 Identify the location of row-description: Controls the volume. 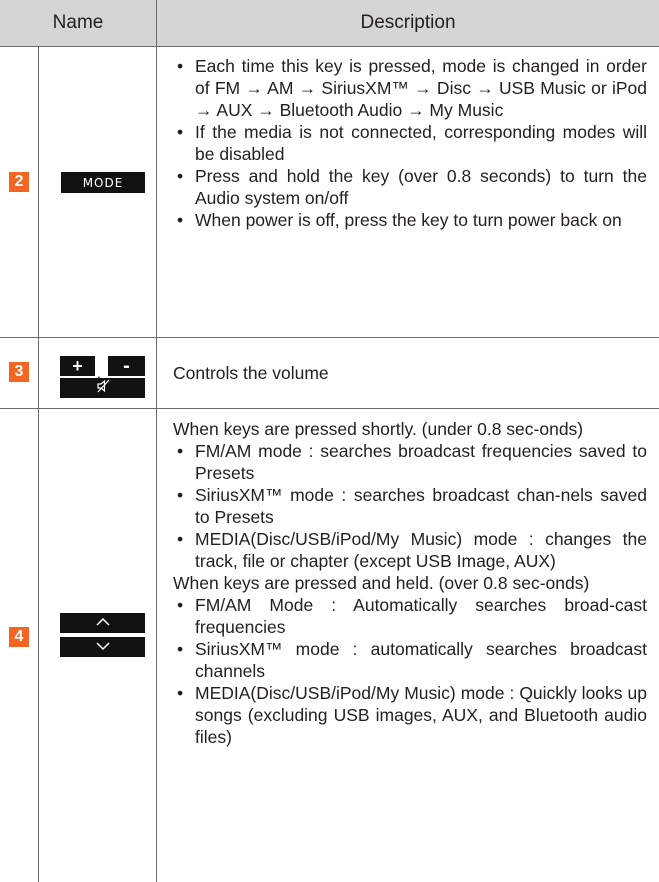
(410, 373).